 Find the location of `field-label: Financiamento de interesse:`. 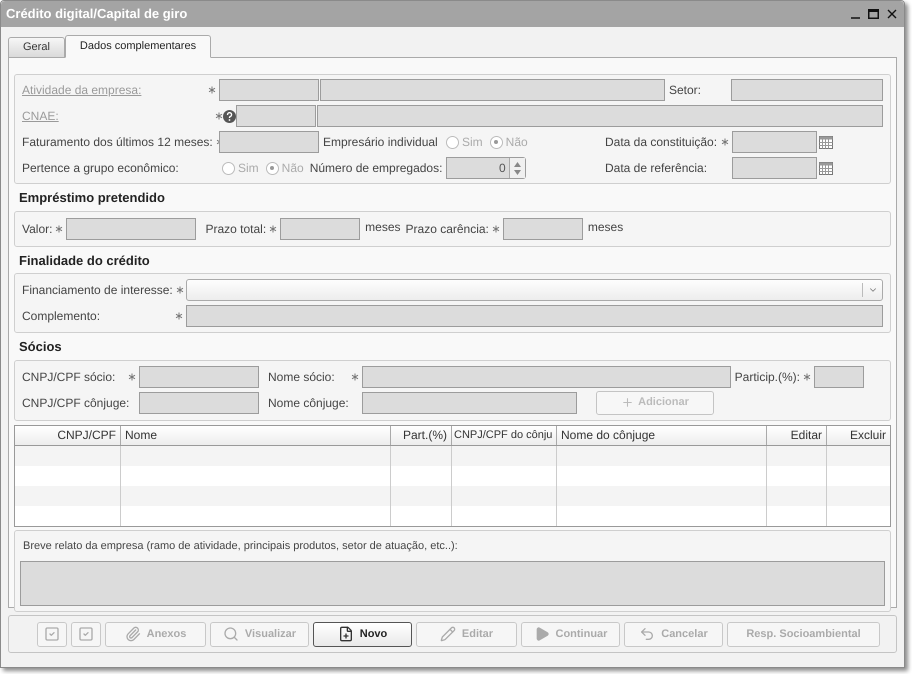

field-label: Financiamento de interesse: is located at coordinates (97, 290).